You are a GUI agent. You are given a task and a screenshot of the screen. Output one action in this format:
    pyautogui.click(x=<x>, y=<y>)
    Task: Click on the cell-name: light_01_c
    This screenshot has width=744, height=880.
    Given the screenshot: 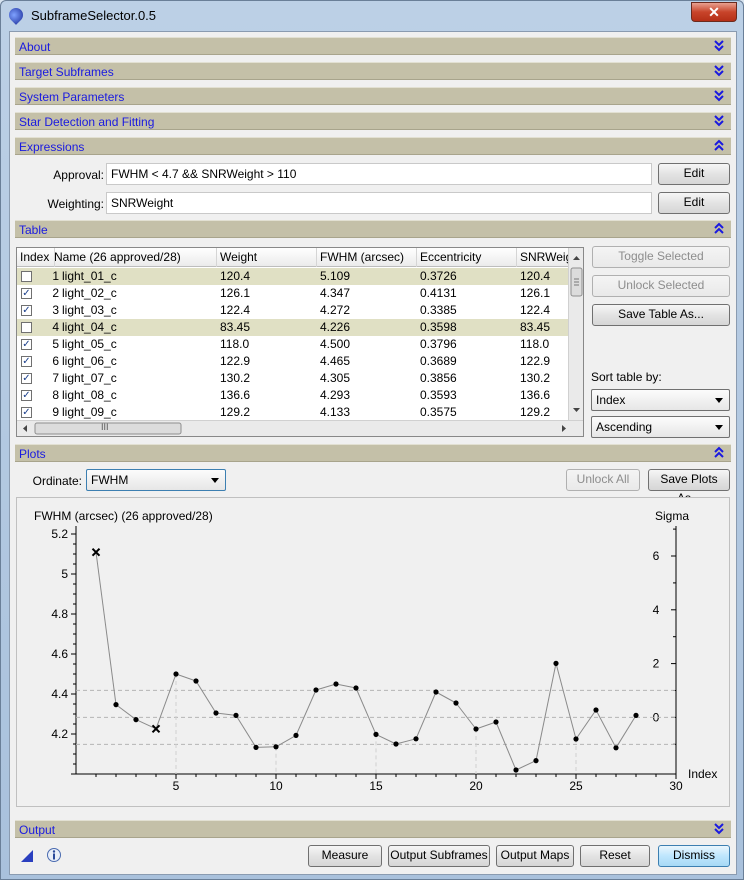 What is the action you would take?
    pyautogui.click(x=89, y=276)
    